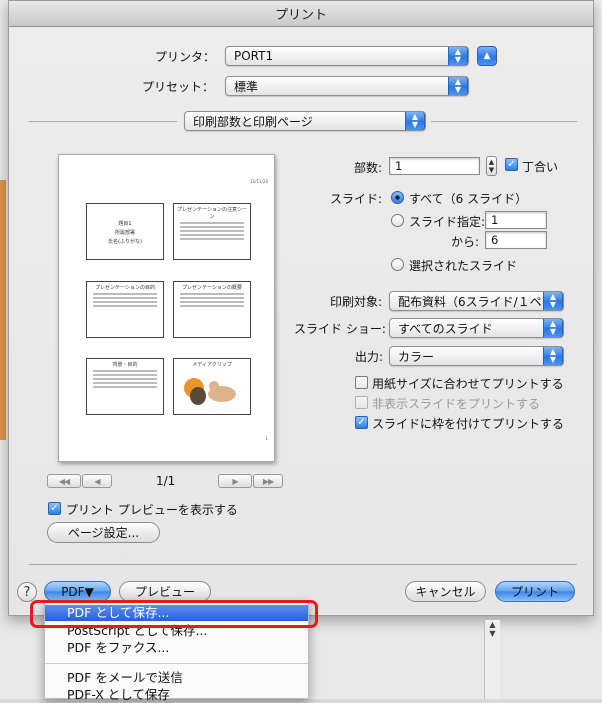 Image resolution: width=602 pixels, height=703 pixels. I want to click on preset-value: 標準, so click(246, 86).